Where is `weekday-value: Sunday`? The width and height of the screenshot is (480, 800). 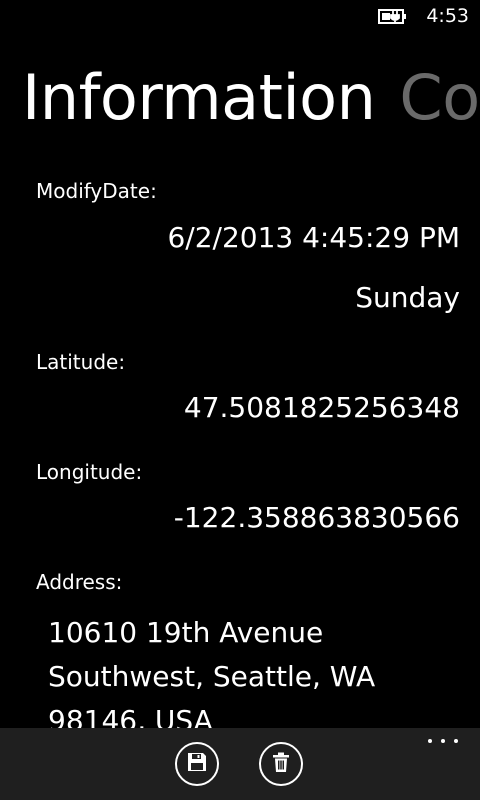
weekday-value: Sunday is located at coordinates (407, 297).